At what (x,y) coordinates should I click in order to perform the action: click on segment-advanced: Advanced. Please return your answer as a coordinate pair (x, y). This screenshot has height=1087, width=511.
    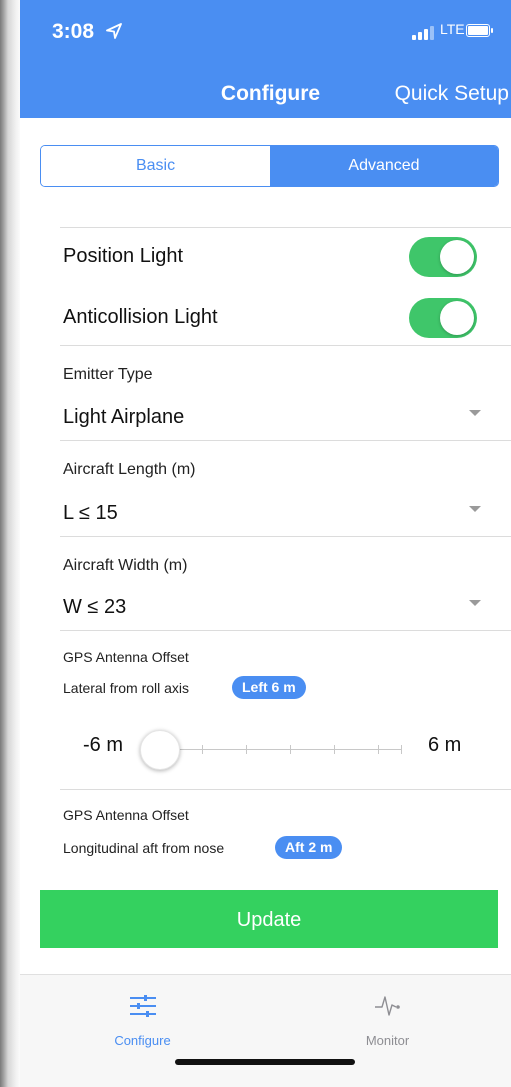
    Looking at the image, I should click on (384, 166).